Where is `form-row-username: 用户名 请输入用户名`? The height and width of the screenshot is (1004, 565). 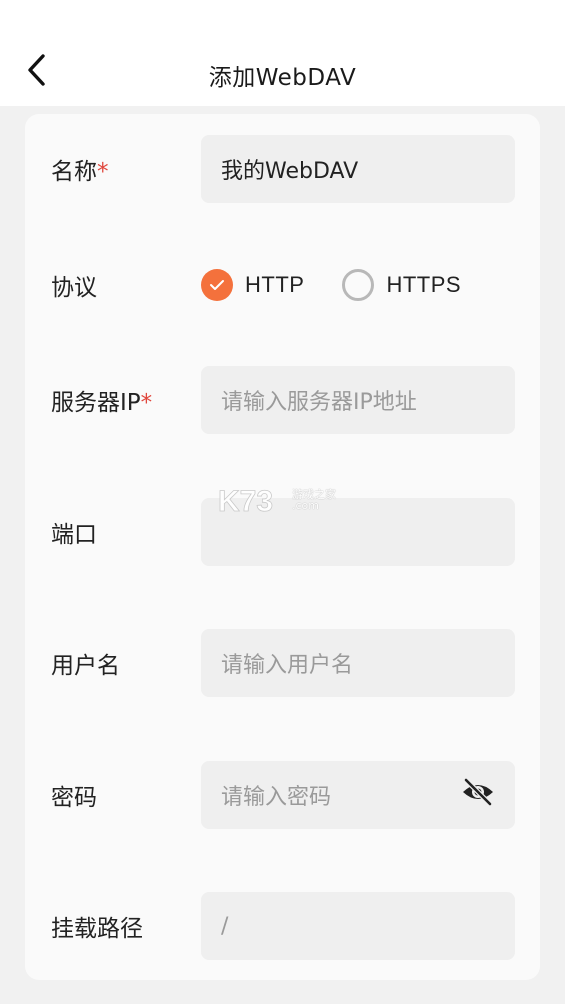 form-row-username: 用户名 请输入用户名 is located at coordinates (282, 663).